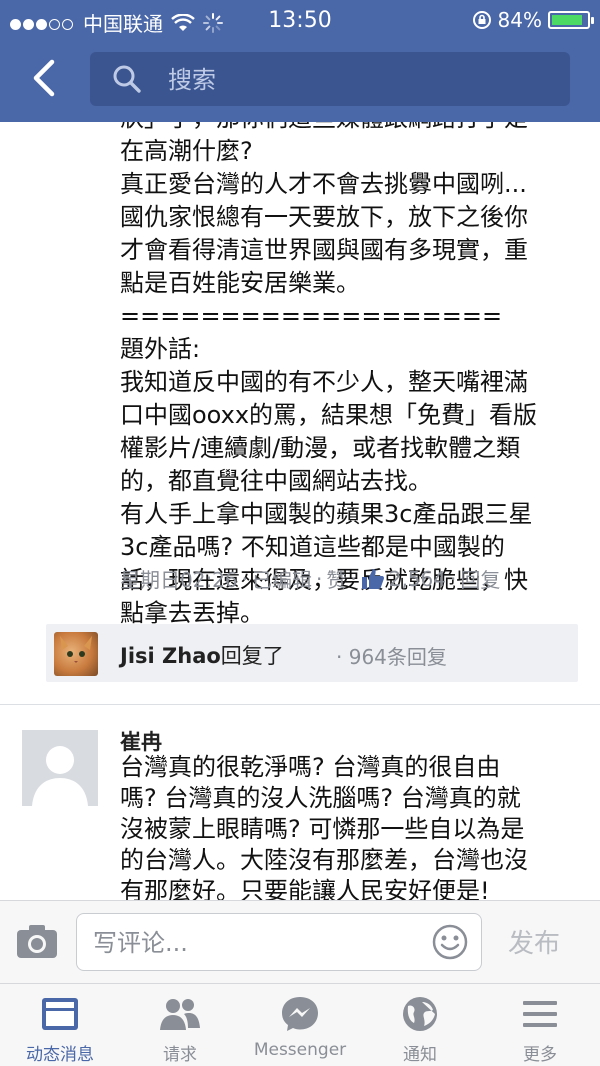  Describe the element at coordinates (300, 20) in the screenshot. I see `status-bar: 中国联通 13:50 84%` at that location.